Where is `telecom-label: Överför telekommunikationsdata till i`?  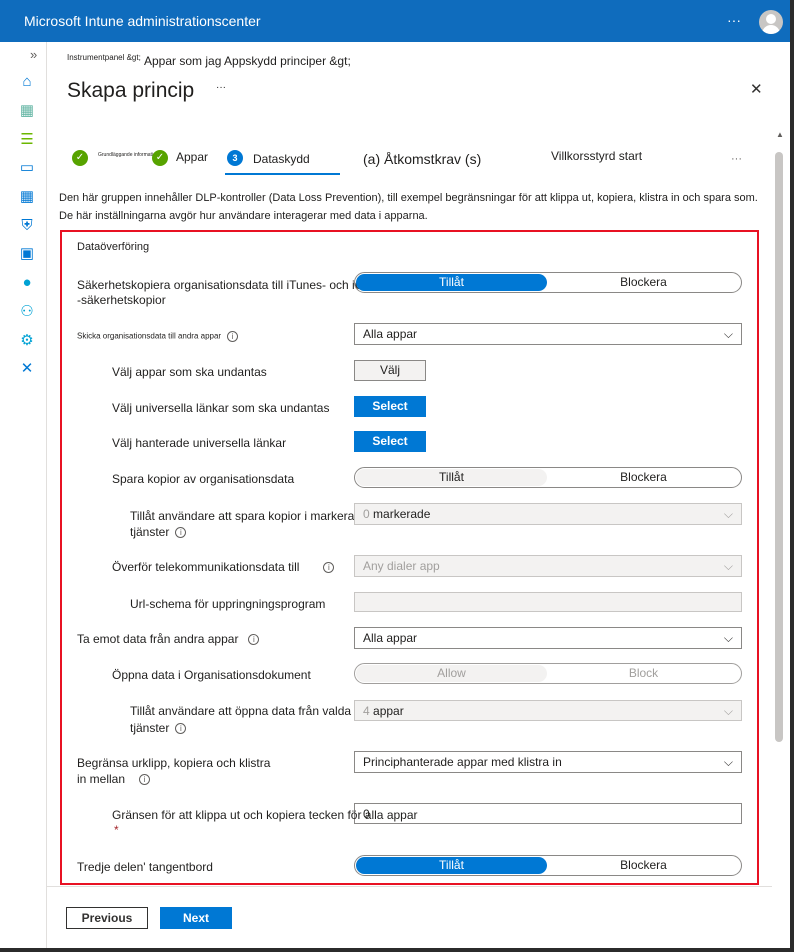
telecom-label: Överför telekommunikationsdata till i is located at coordinates (223, 567).